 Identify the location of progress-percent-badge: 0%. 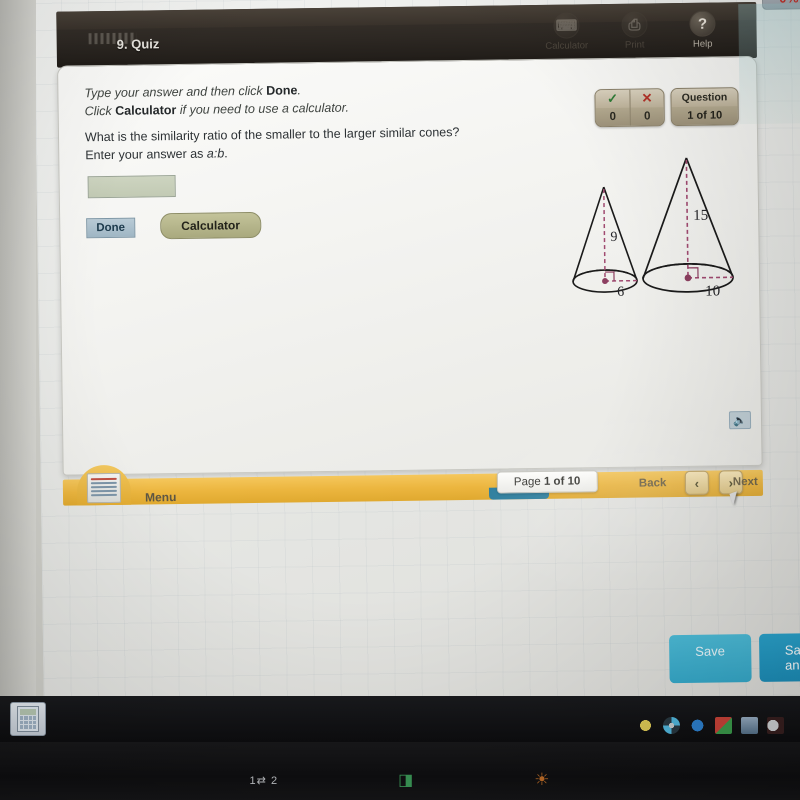
(780, 5).